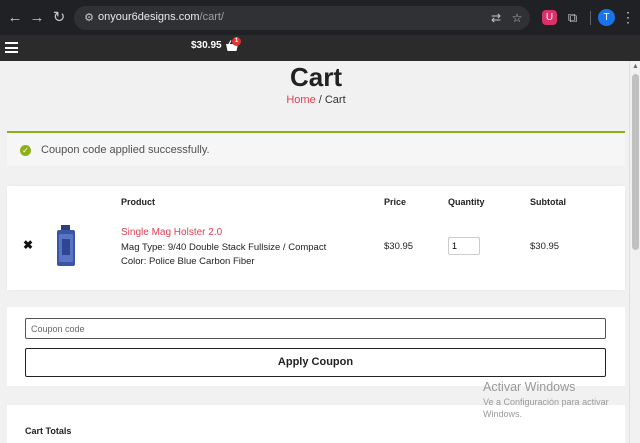  Describe the element at coordinates (28, 245) in the screenshot. I see `remove-item-icon: ✖` at that location.